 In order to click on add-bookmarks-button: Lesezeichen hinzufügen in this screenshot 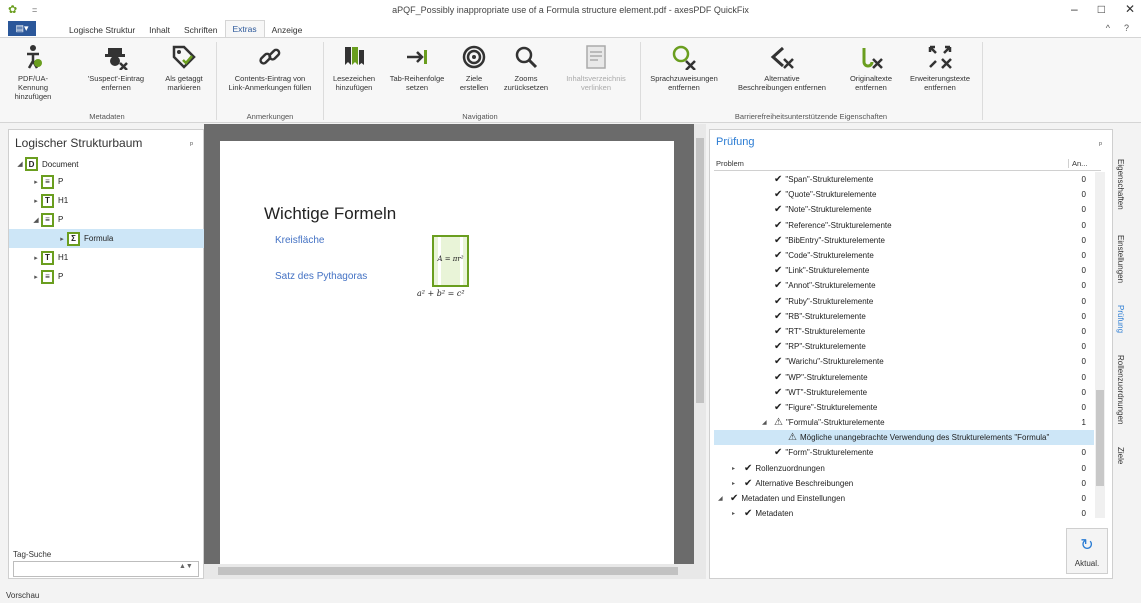, I will do `click(354, 66)`.